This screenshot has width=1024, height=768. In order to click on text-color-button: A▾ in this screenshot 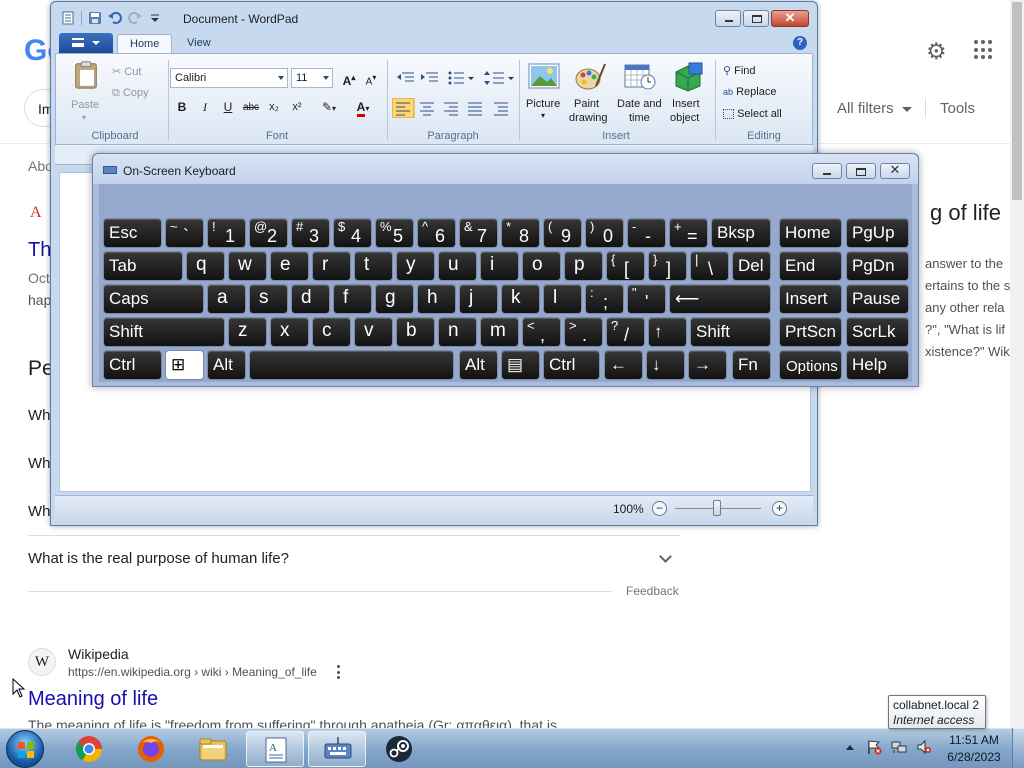, I will do `click(363, 107)`.